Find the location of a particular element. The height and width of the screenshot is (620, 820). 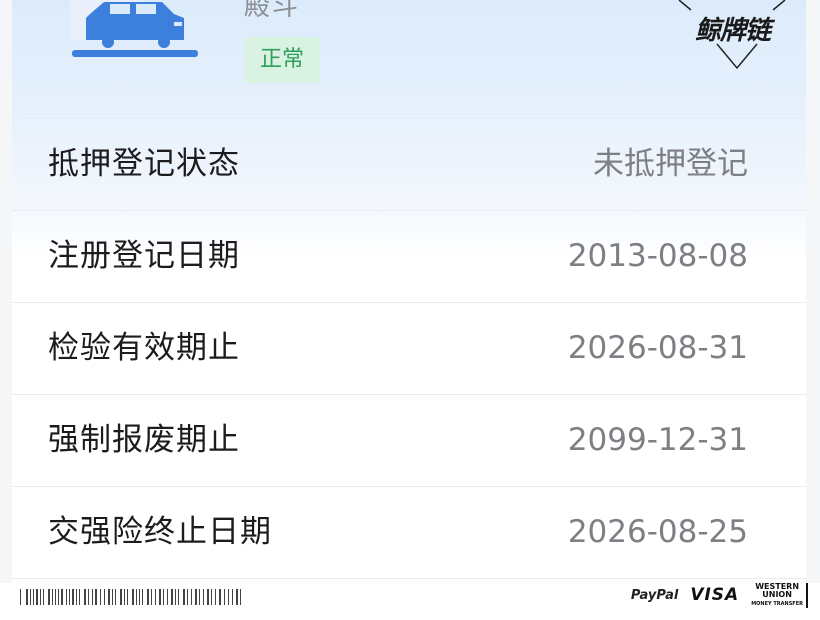

western-union-line2: UNION is located at coordinates (777, 594).